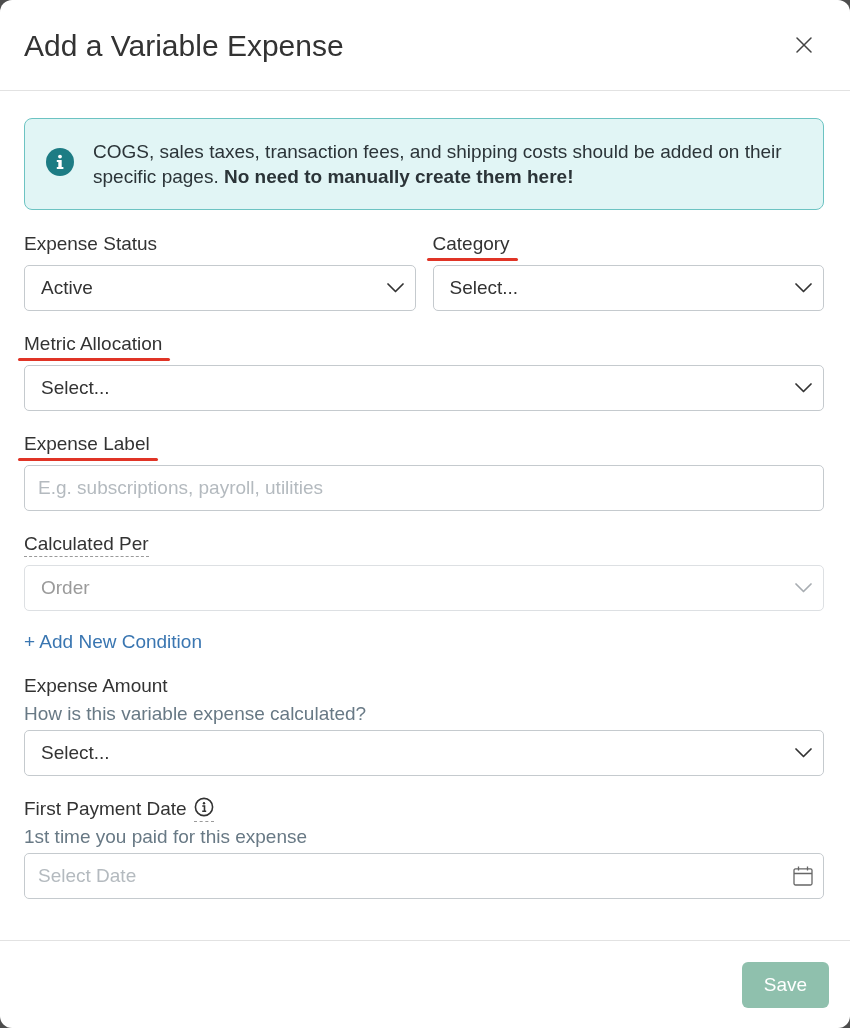 The width and height of the screenshot is (850, 1028). What do you see at coordinates (471, 244) in the screenshot?
I see `field-label: Category` at bounding box center [471, 244].